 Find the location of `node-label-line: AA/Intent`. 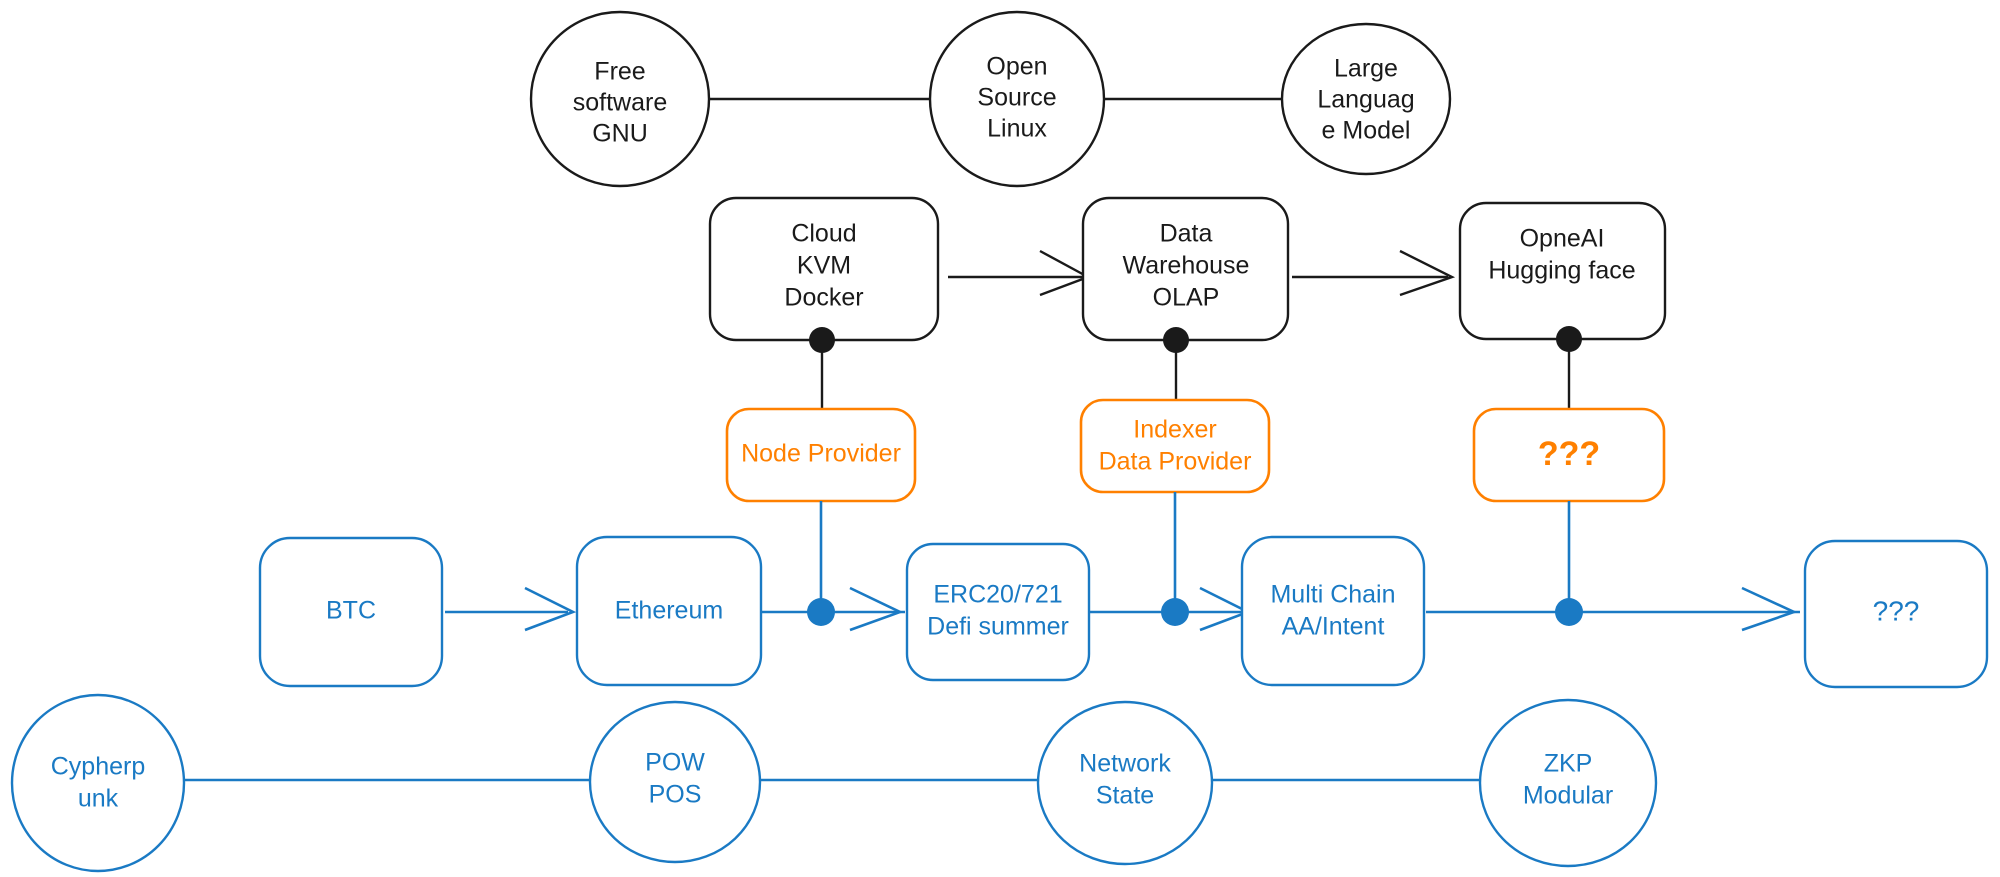

node-label-line: AA/Intent is located at coordinates (1333, 627).